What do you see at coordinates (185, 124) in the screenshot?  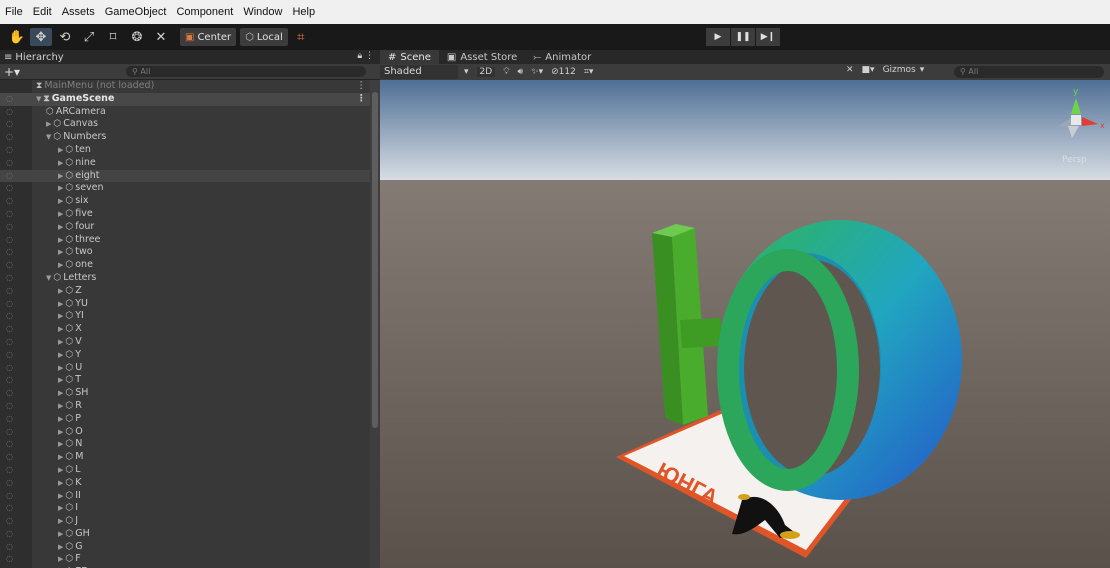 I see `hierarchy-row: ◌ ▶ ⬡ Canvas` at bounding box center [185, 124].